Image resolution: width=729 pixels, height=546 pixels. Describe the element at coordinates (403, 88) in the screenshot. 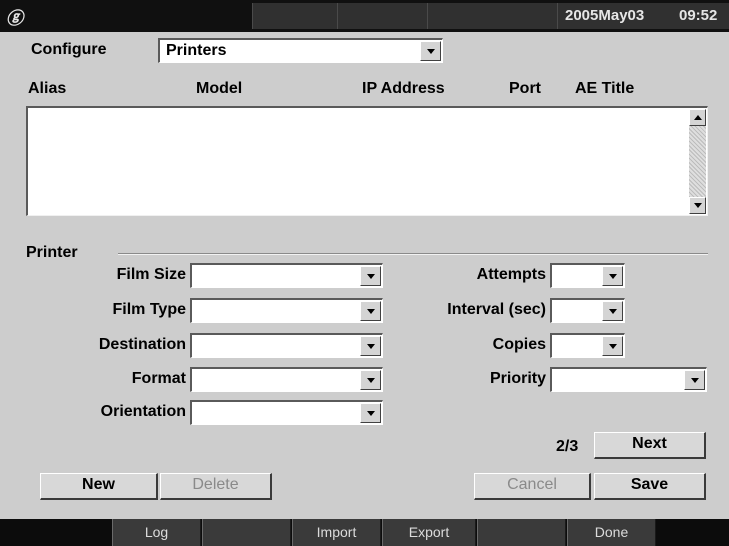

I see `column-header-ip-address: IP Address` at that location.